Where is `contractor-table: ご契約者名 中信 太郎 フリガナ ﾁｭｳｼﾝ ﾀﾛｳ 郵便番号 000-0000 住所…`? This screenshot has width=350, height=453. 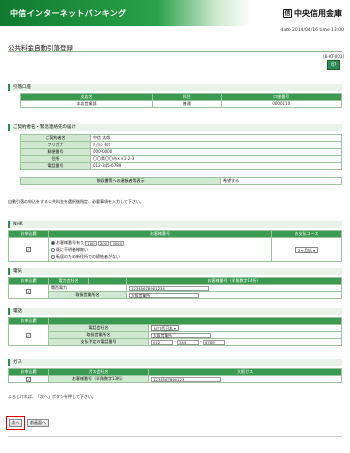
contractor-table: ご契約者名 中信 太郎 フリガナ ﾁｭｳｼﾝ ﾀﾛｳ 郵便番号 000-0000 住所… is located at coordinates (181, 152).